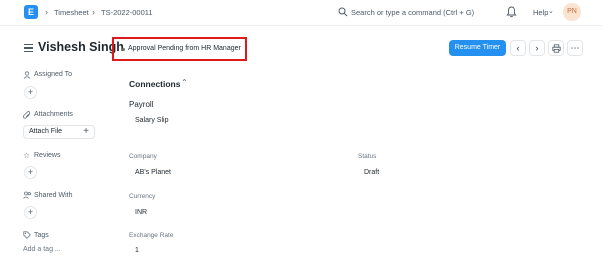  I want to click on tags-label: Tags, so click(41, 235).